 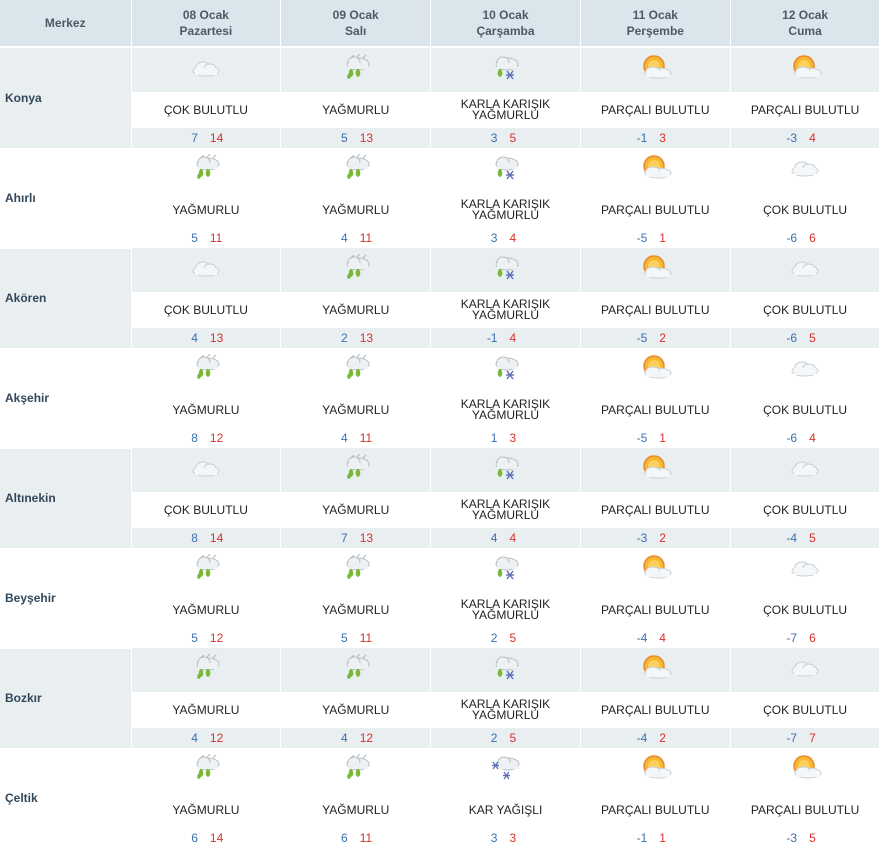 I want to click on temperature-cell: 8 12, so click(x=206, y=438).